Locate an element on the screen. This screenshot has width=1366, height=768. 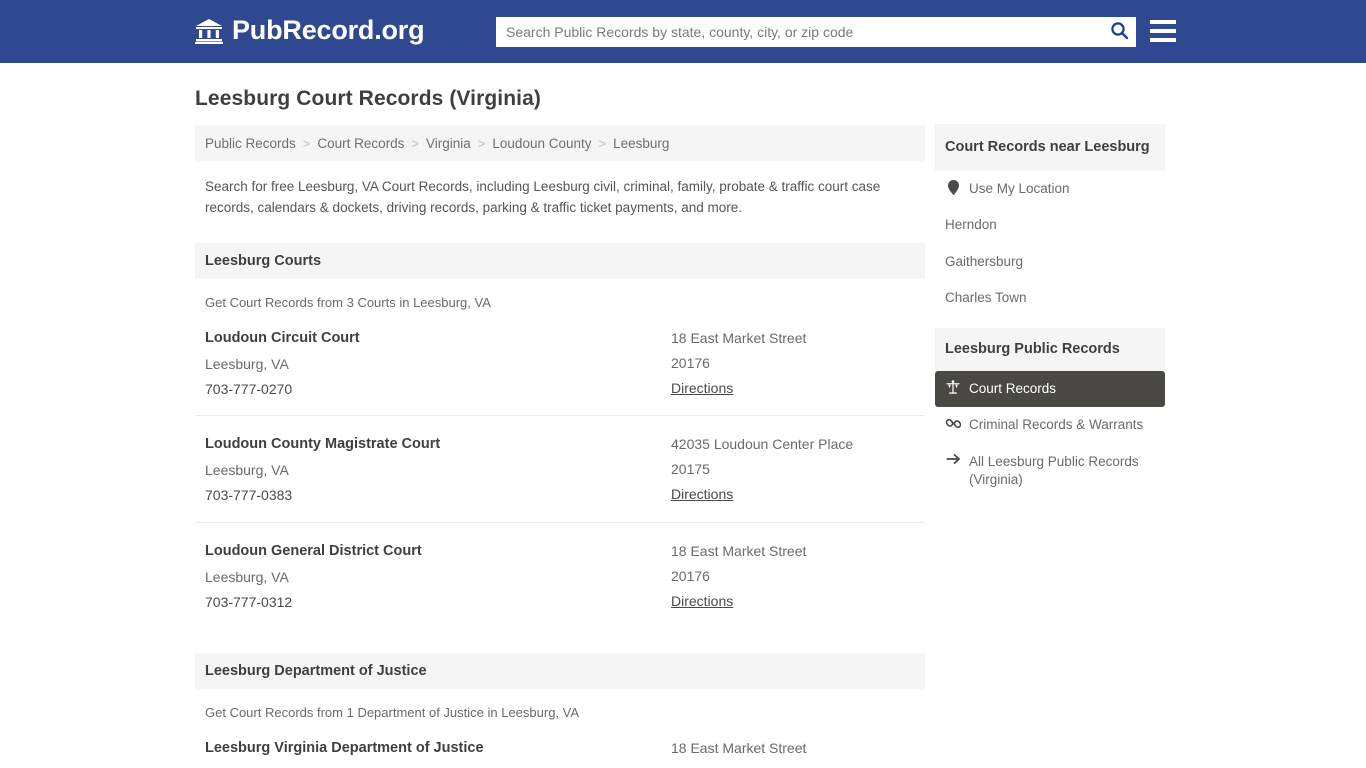
sidebar-item-herndon: Herndon is located at coordinates (1050, 225).